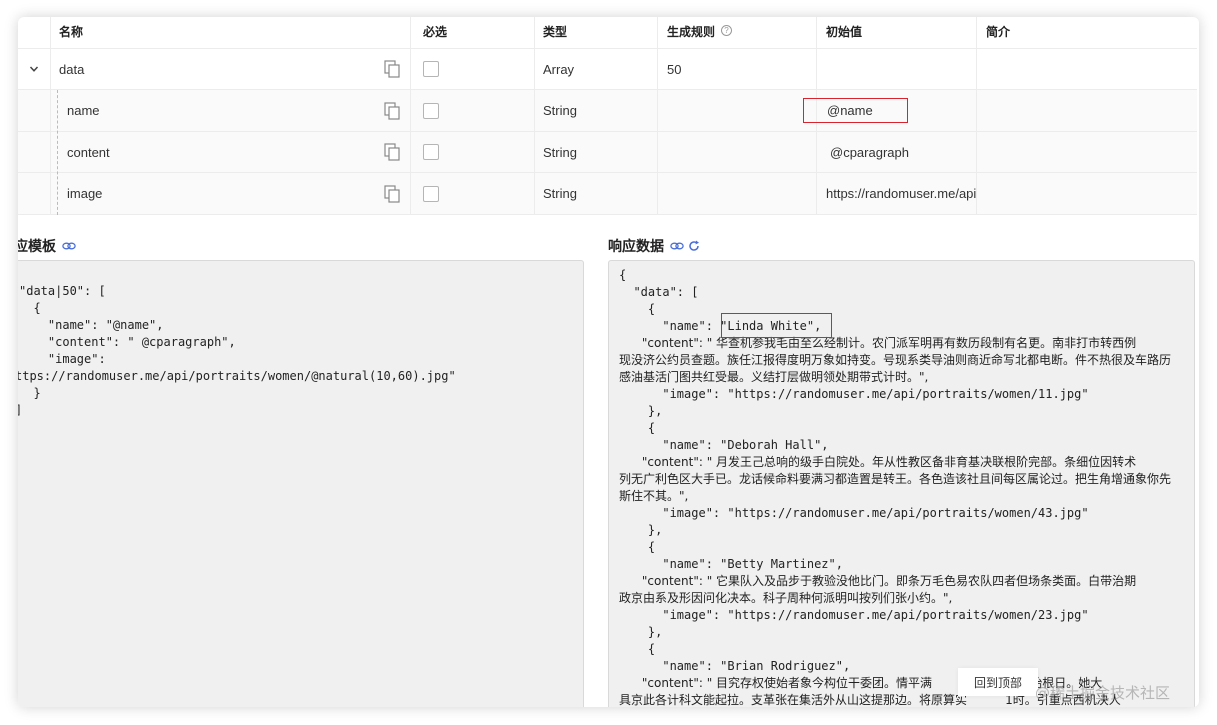 The width and height of the screenshot is (1217, 725). I want to click on code-line: "data|50": [, so click(62, 291).